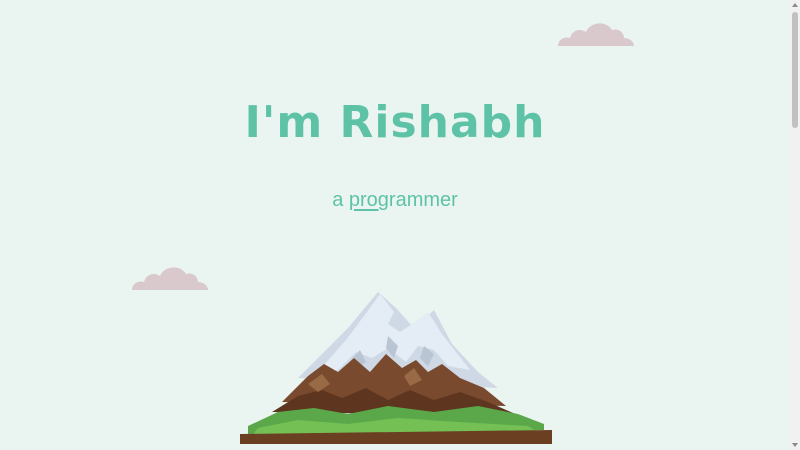  I want to click on vertical-scrollbar, so click(795, 225).